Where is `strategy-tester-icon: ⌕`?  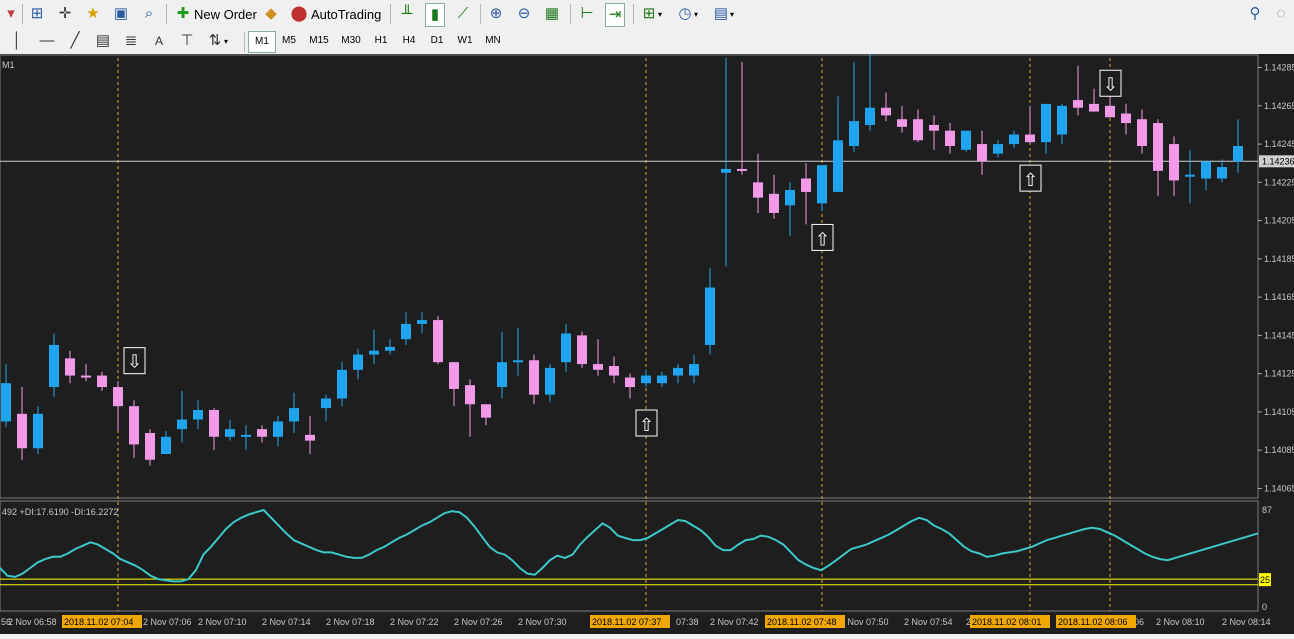
strategy-tester-icon: ⌕ is located at coordinates (149, 13).